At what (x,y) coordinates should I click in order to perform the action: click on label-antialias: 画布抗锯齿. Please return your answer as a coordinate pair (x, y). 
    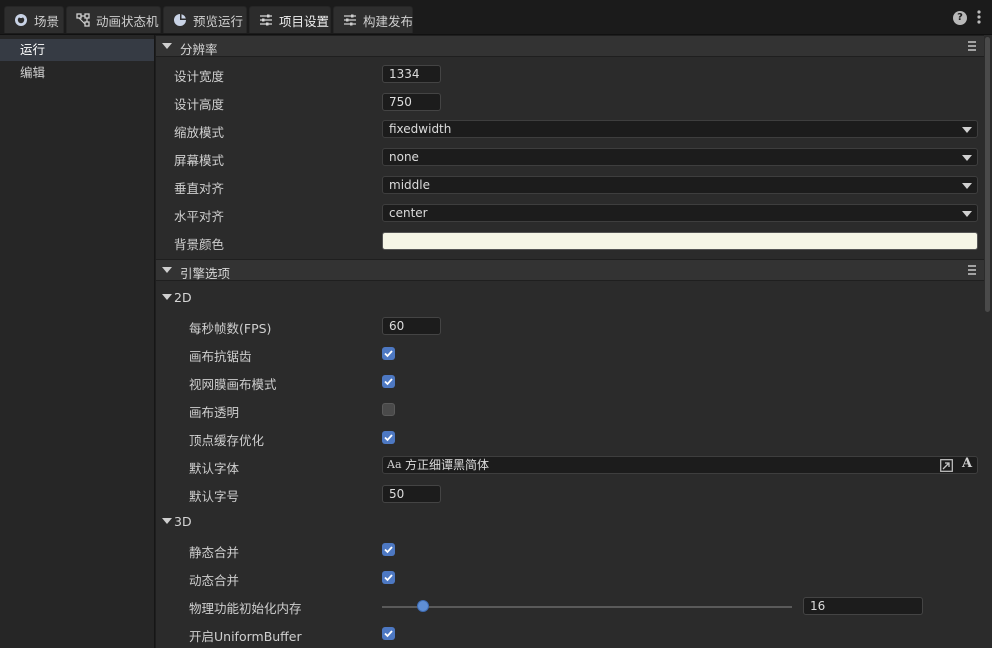
    Looking at the image, I should click on (220, 356).